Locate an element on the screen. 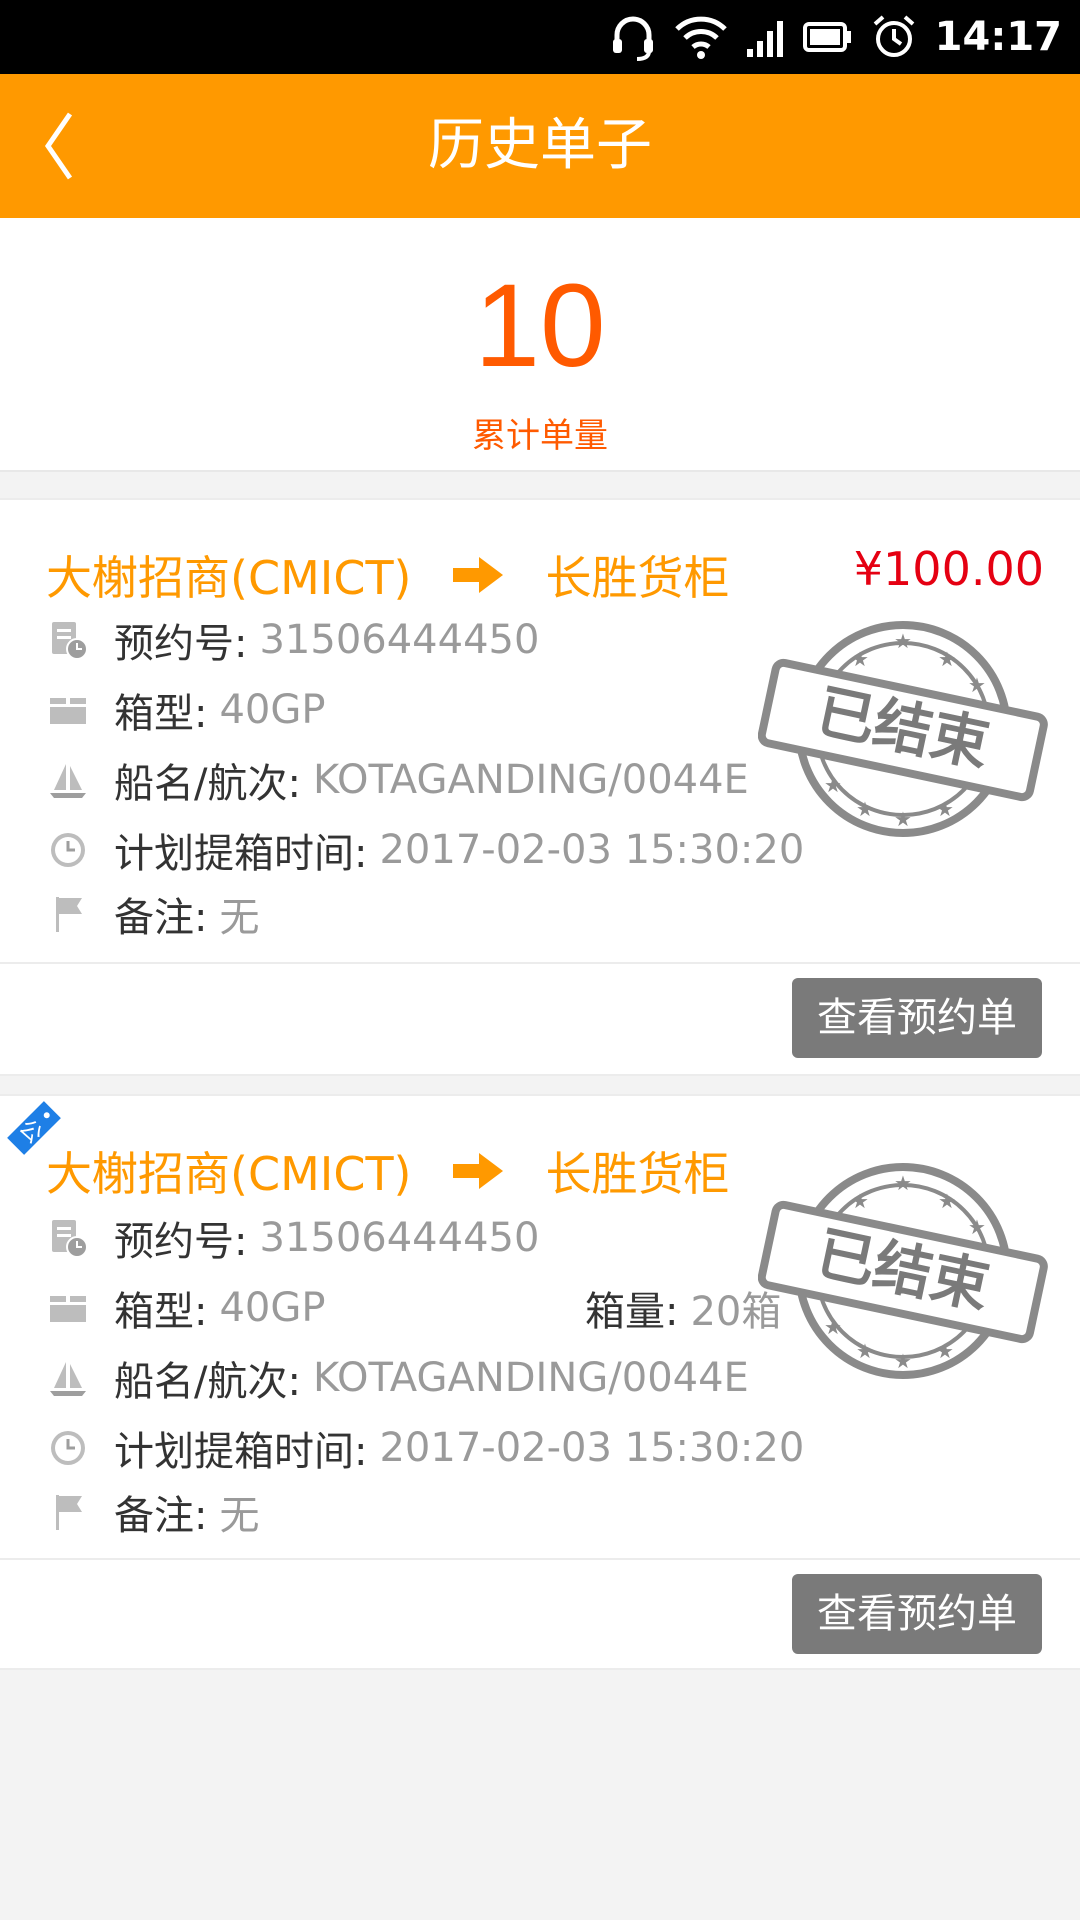 This screenshot has height=1920, width=1080. battery-icon is located at coordinates (826, 37).